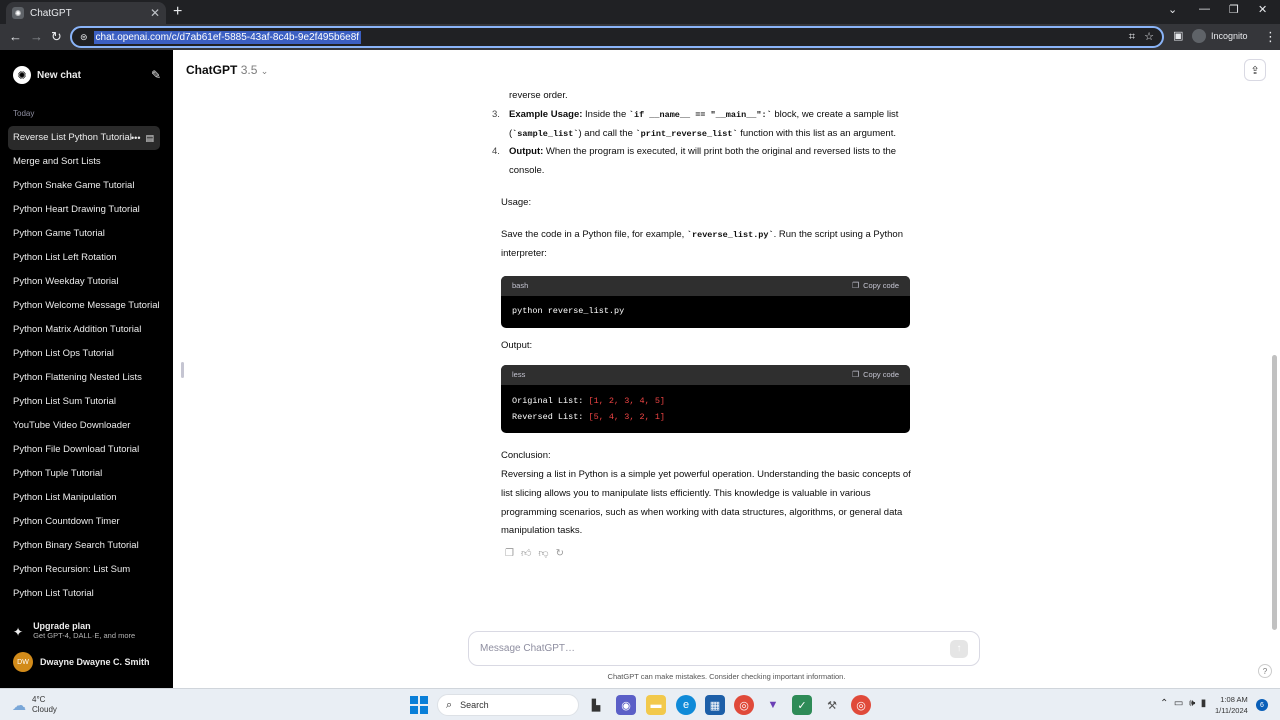 This screenshot has width=1280, height=720. I want to click on new-chat-button: ✺ New chat ✎, so click(87, 75).